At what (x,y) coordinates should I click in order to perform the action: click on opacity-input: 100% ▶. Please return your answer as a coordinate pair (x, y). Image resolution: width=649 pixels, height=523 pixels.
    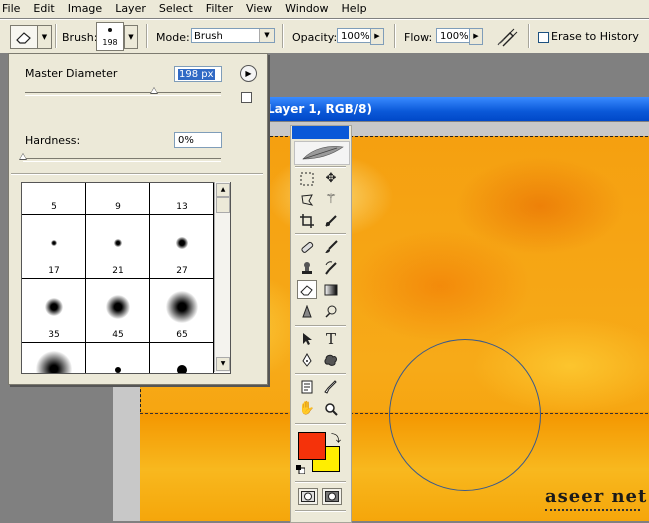
    Looking at the image, I should click on (360, 36).